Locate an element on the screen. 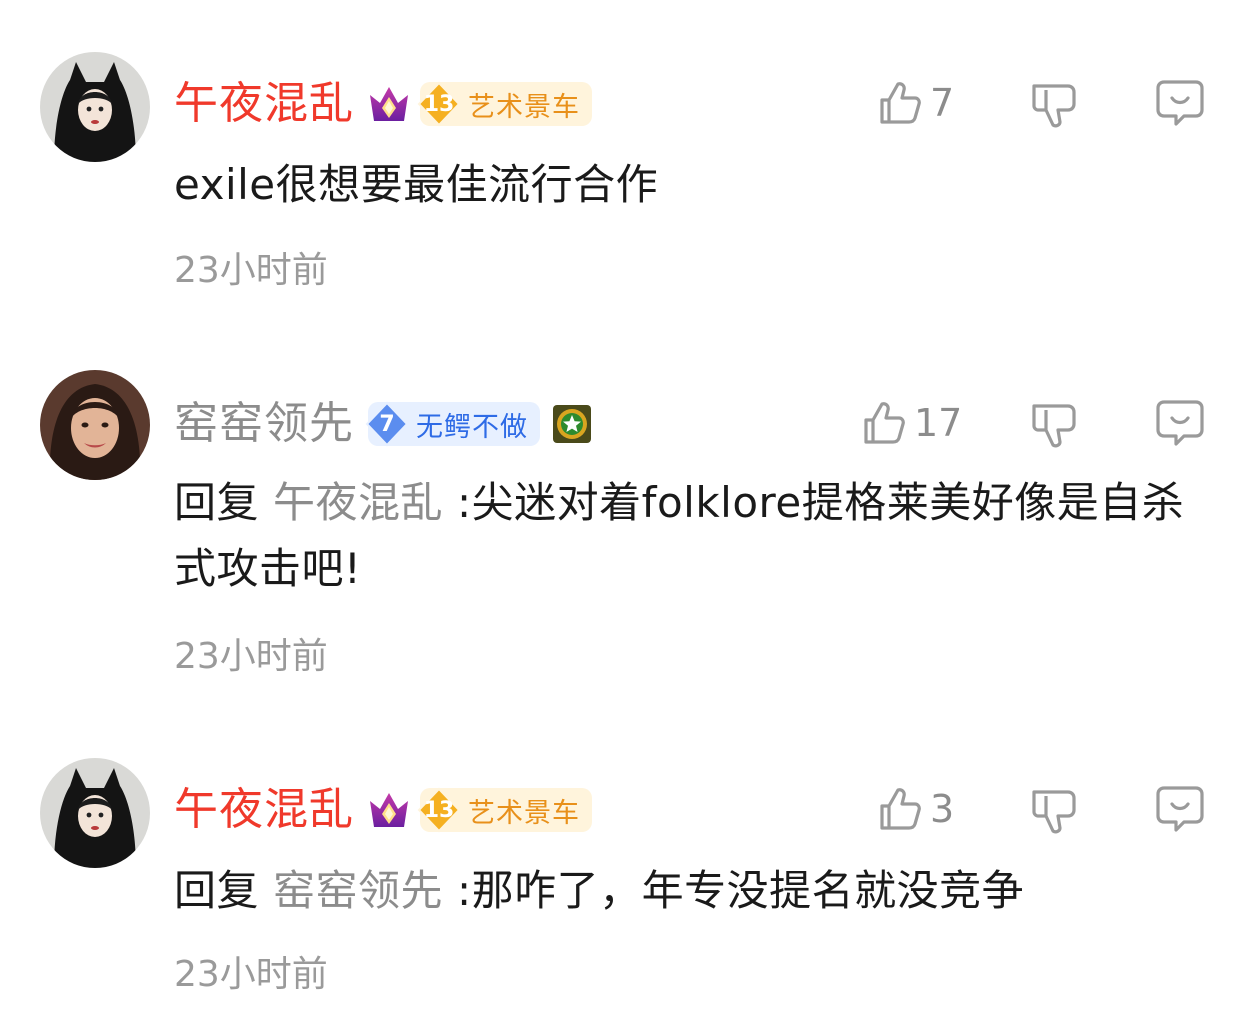  like-count: 7 is located at coordinates (942, 103).